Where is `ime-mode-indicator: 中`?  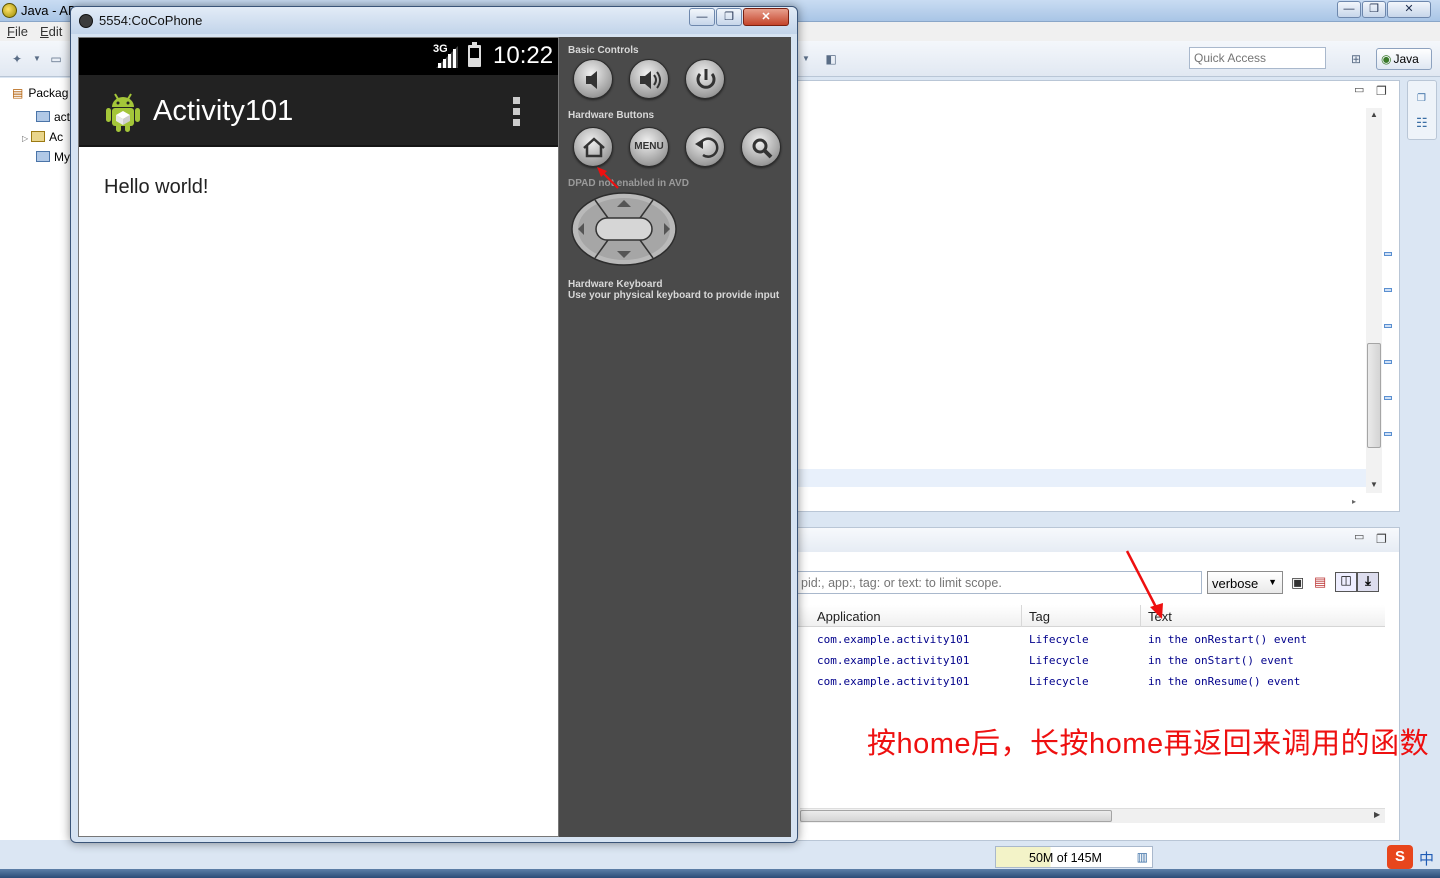 ime-mode-indicator: 中 is located at coordinates (1426, 858).